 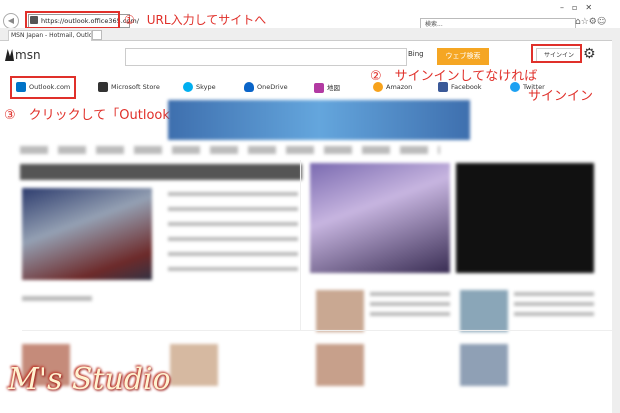 I want to click on shortcut-skype: Skype, so click(x=199, y=87).